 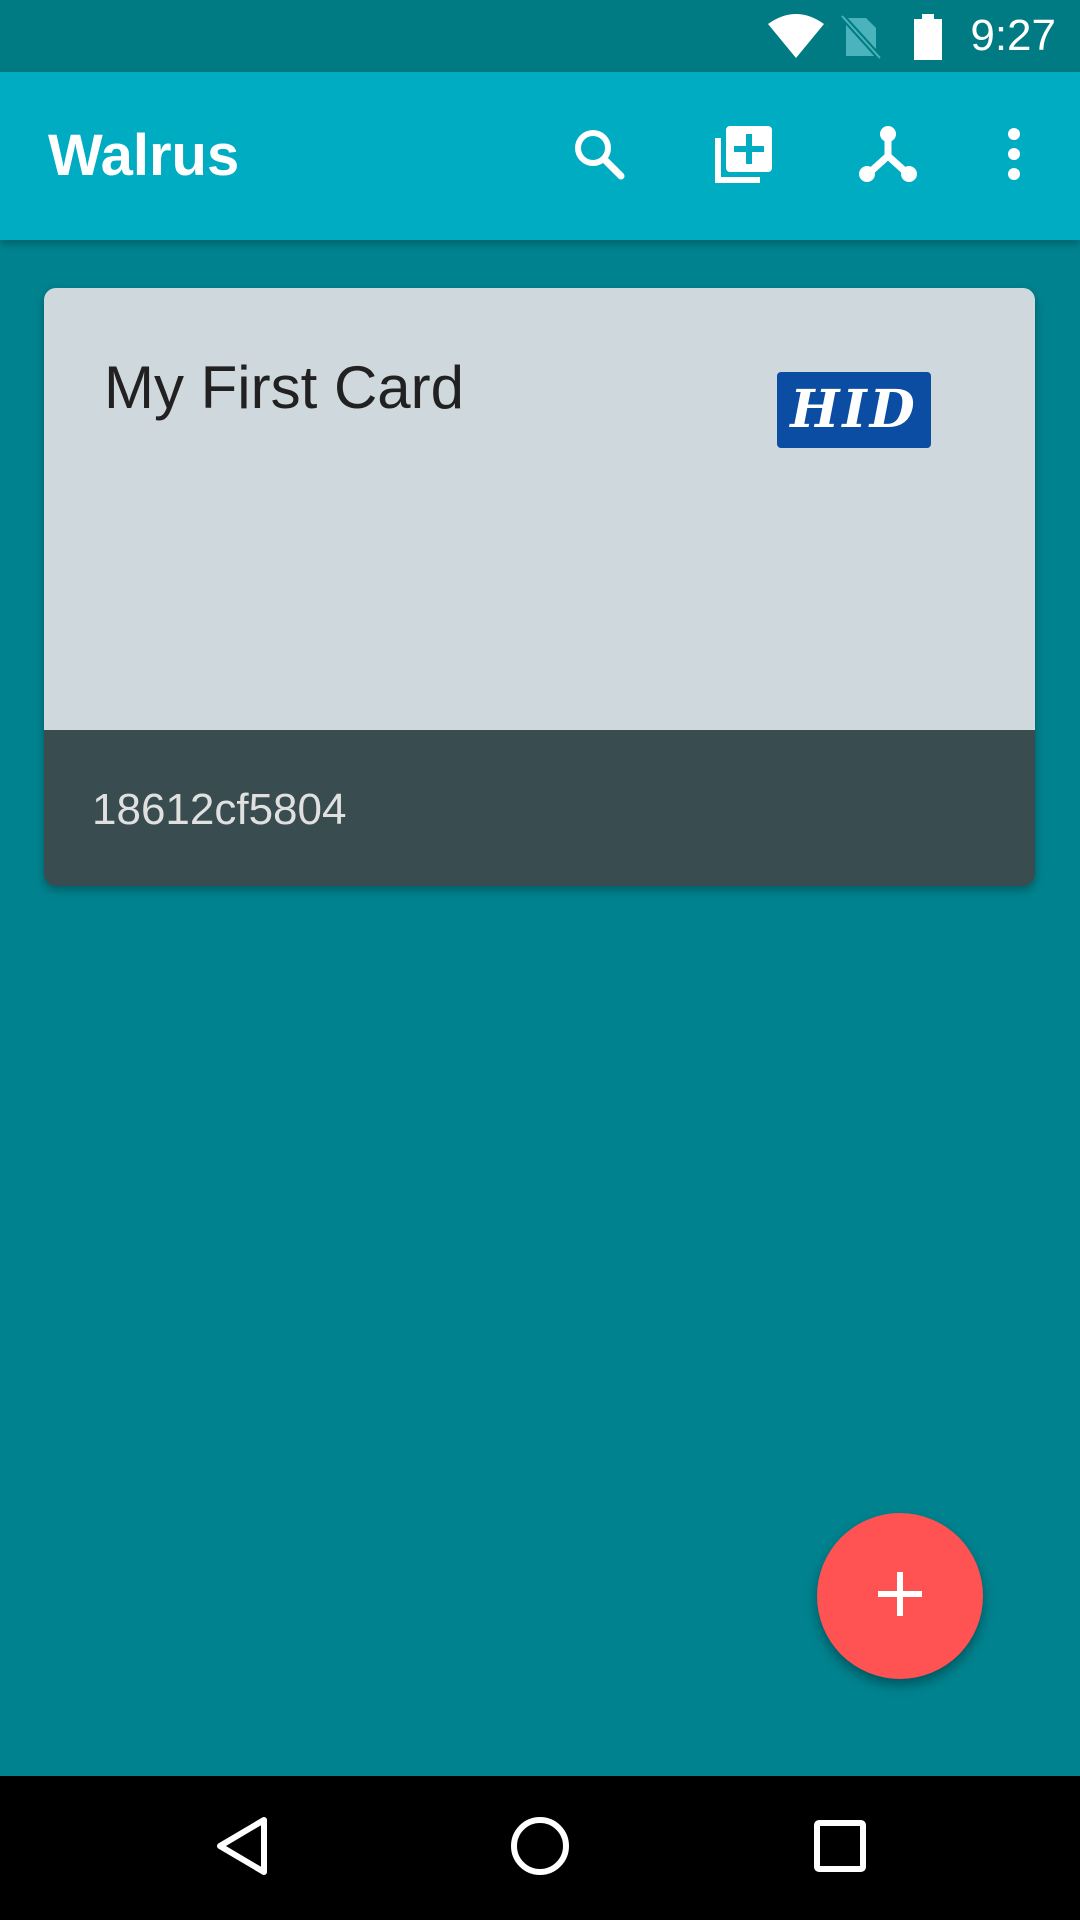 What do you see at coordinates (860, 39) in the screenshot?
I see `no-sim-icon` at bounding box center [860, 39].